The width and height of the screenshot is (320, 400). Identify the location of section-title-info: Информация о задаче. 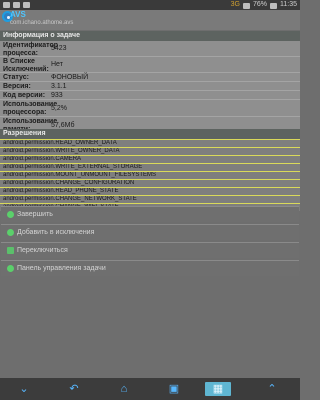
(150, 36).